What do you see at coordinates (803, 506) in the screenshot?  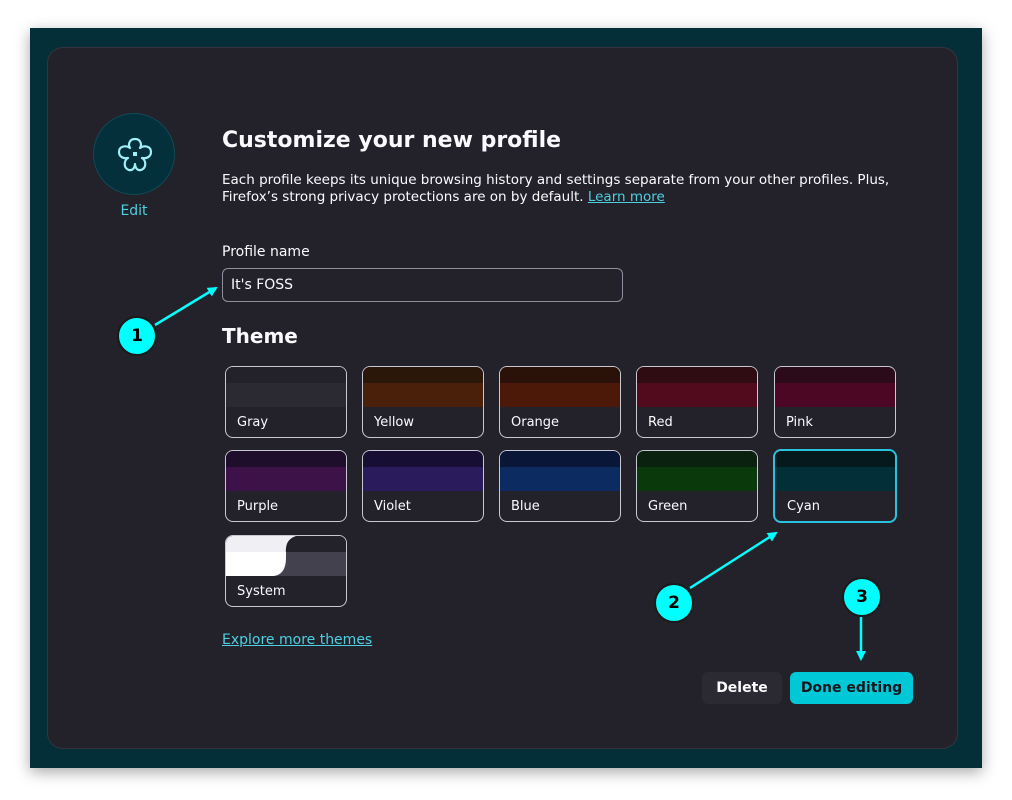 I see `swatch-label: Cyan` at bounding box center [803, 506].